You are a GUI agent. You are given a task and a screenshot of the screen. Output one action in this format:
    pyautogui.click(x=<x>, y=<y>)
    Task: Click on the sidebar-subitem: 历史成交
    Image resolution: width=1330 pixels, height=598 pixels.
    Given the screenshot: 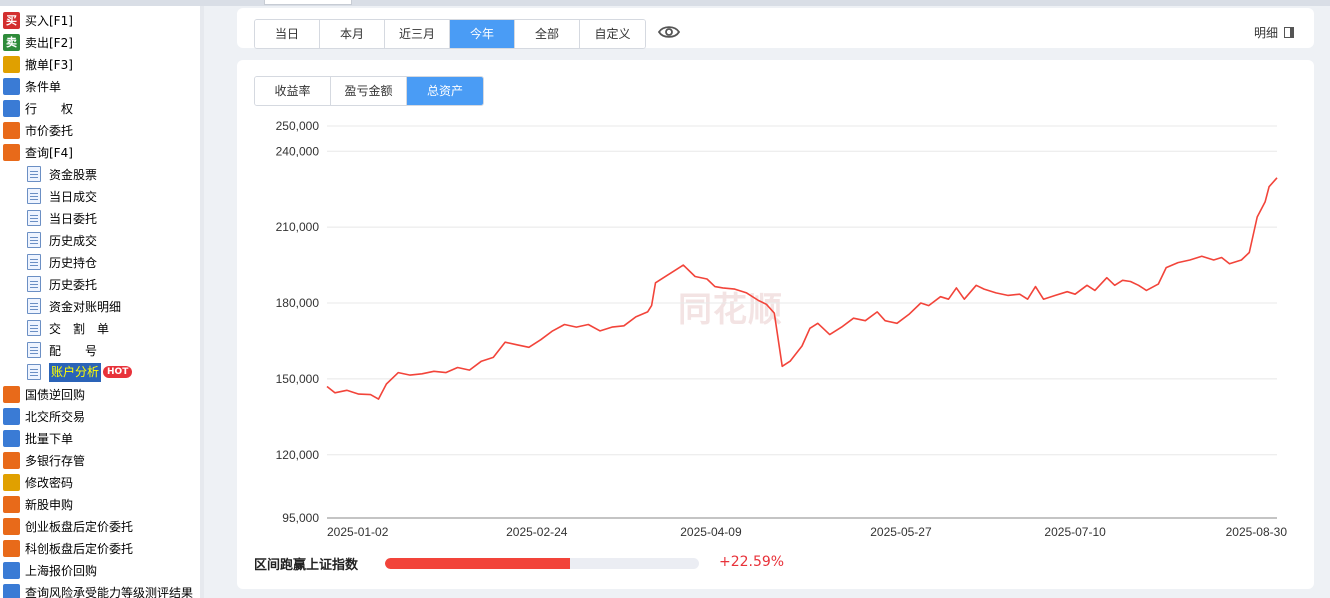 What is the action you would take?
    pyautogui.click(x=62, y=240)
    